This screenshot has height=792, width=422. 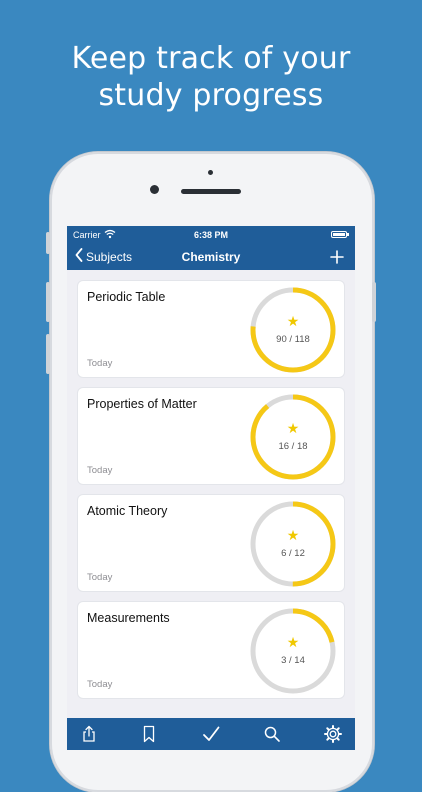 I want to click on topic-name: Properties of Matter, so click(x=142, y=404).